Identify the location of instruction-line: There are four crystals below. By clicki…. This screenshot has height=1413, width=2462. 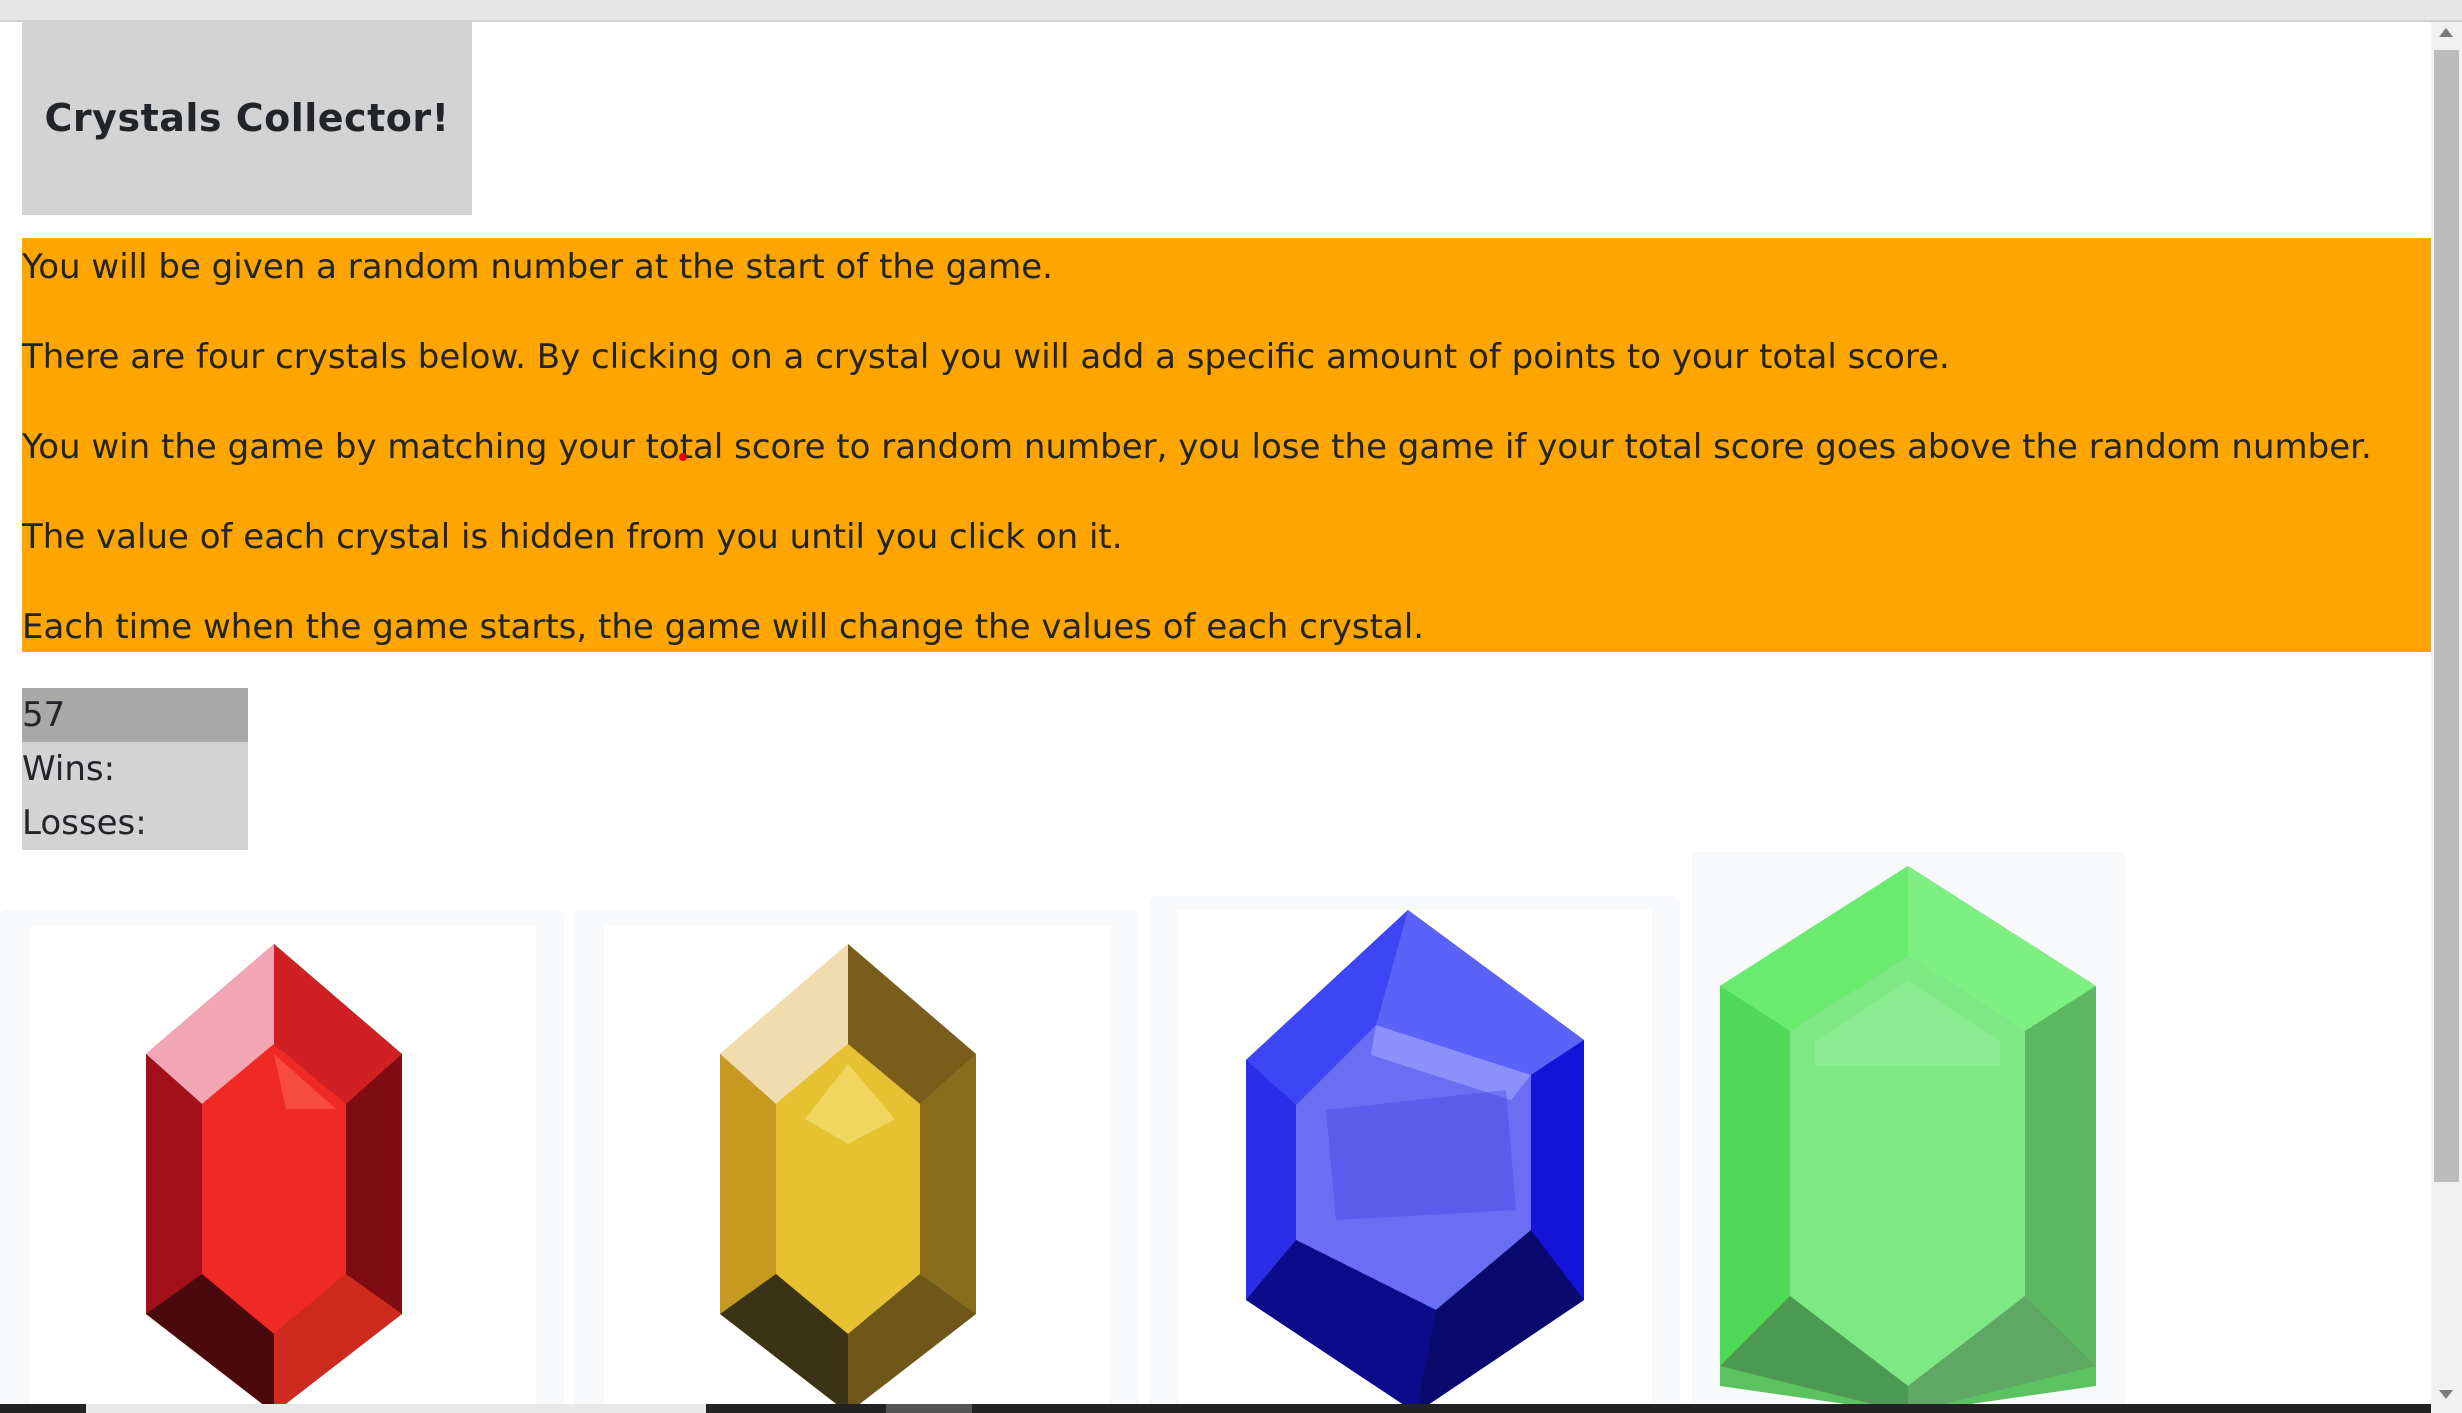
(986, 357).